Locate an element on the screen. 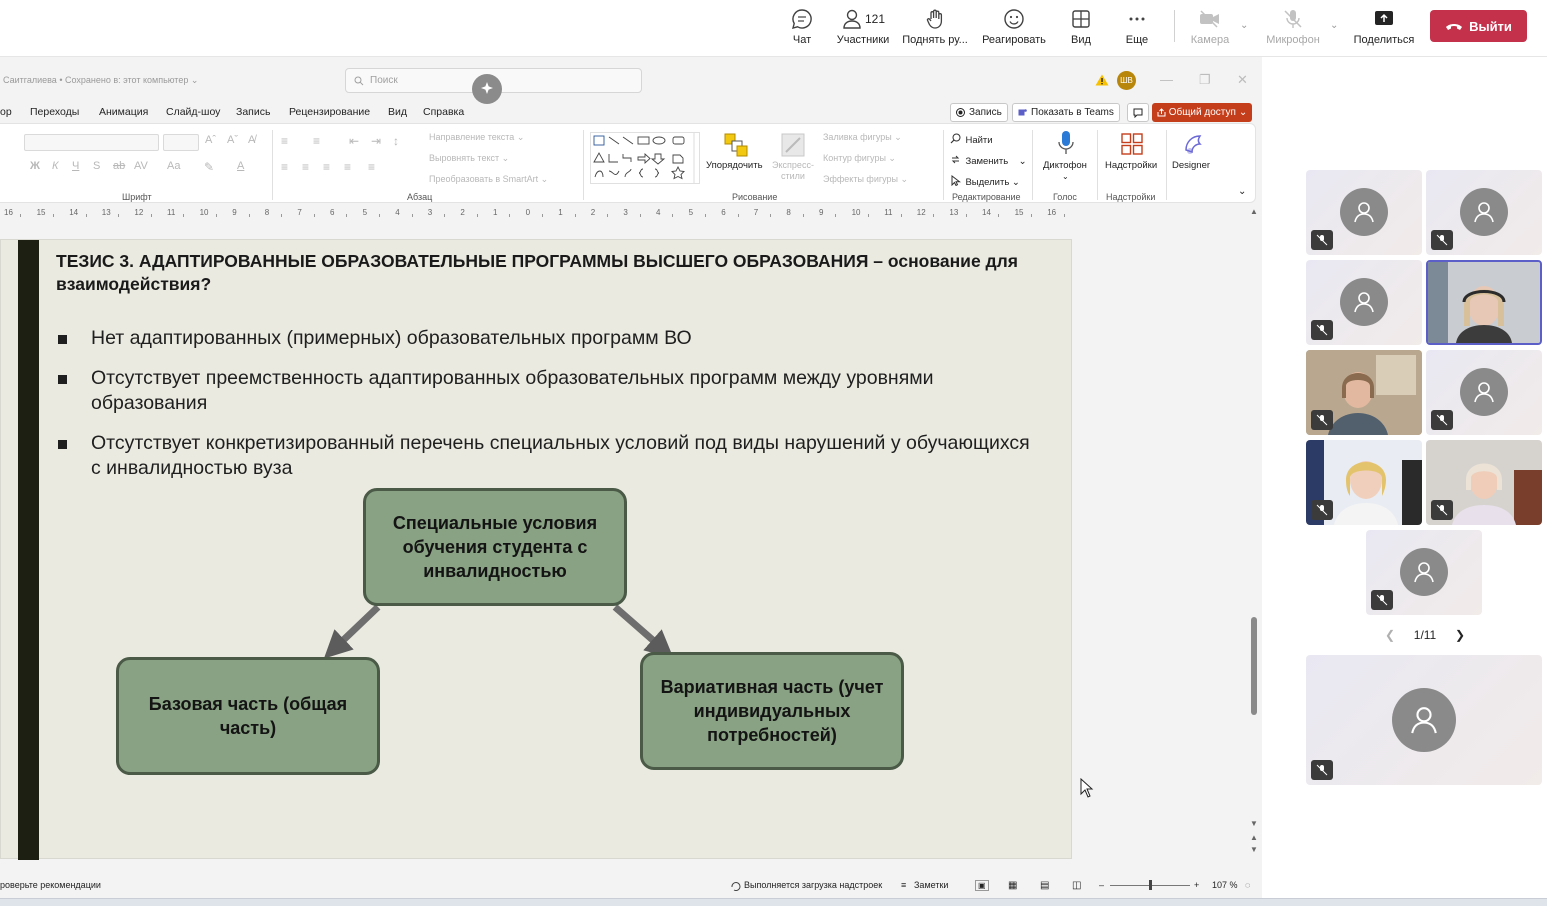  copilot-sparkle-button is located at coordinates (487, 89).